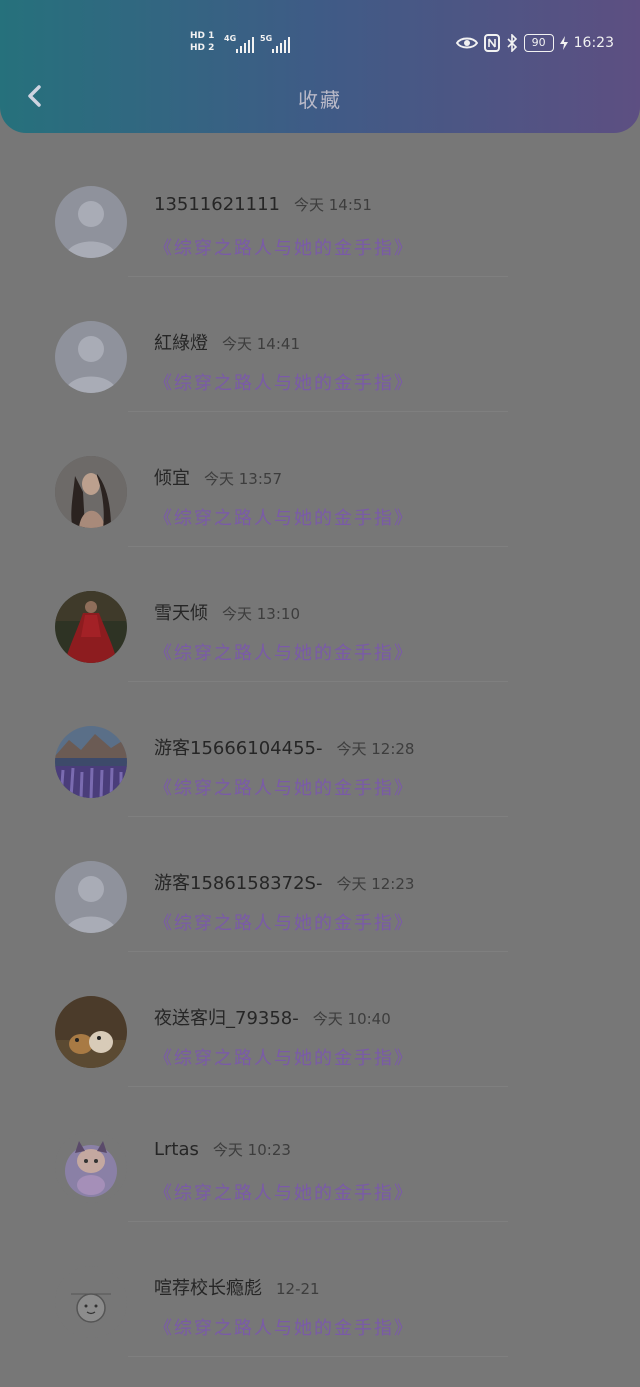 The width and height of the screenshot is (640, 1387). I want to click on app-header: HD 1 HD 2 4G 5G 90 16:23 收藏, so click(320, 66).